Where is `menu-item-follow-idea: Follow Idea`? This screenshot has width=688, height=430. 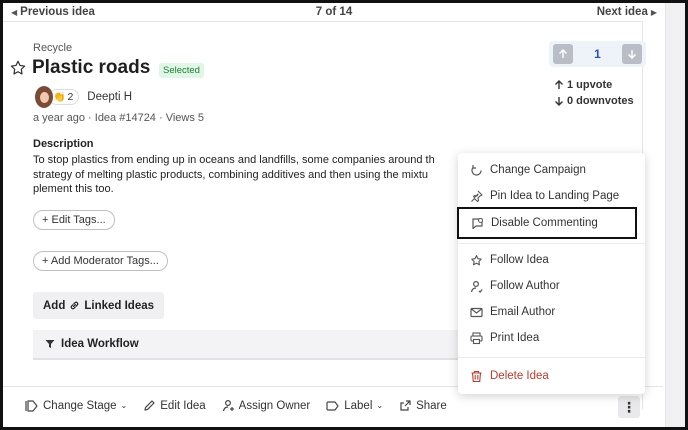
menu-item-follow-idea: Follow Idea is located at coordinates (551, 260).